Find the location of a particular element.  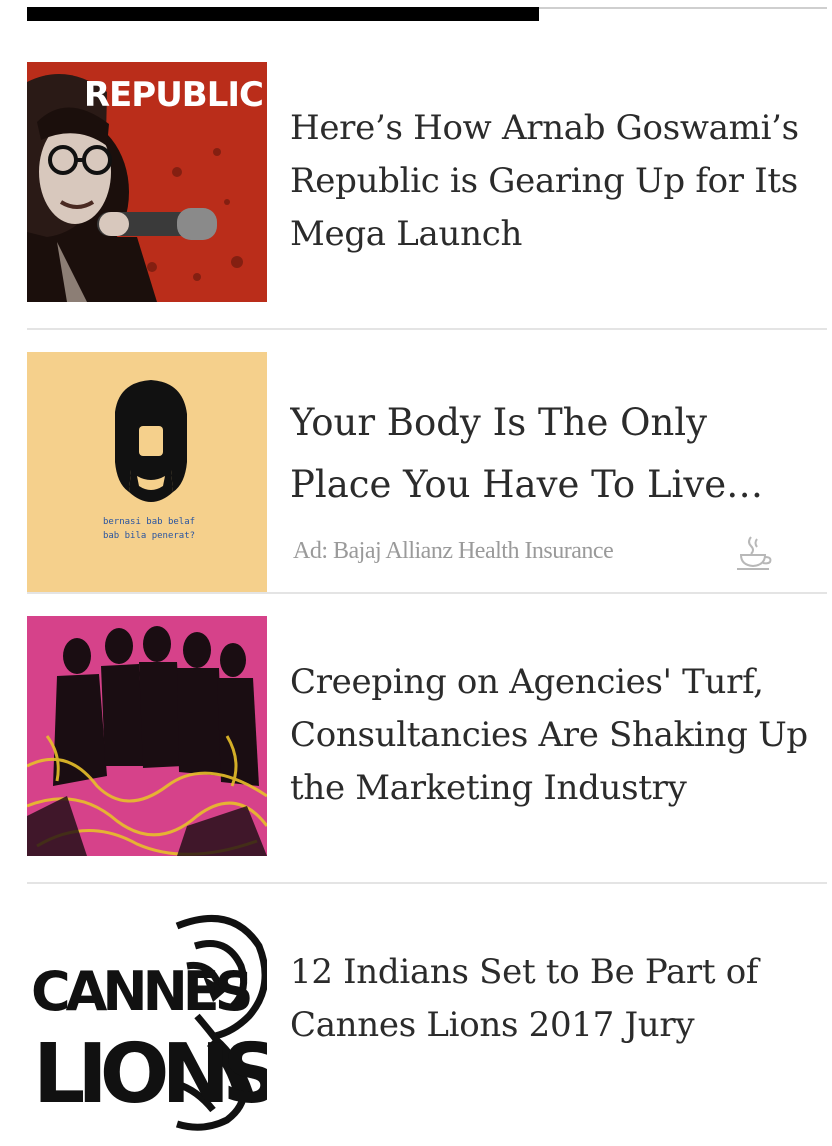

republic-logo-text: REPUBLIC is located at coordinates (173, 95).